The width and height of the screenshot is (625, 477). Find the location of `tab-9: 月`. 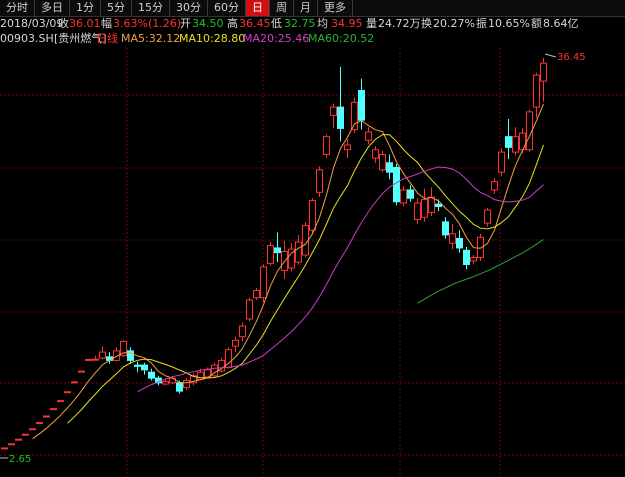

tab-9: 月 is located at coordinates (306, 8).